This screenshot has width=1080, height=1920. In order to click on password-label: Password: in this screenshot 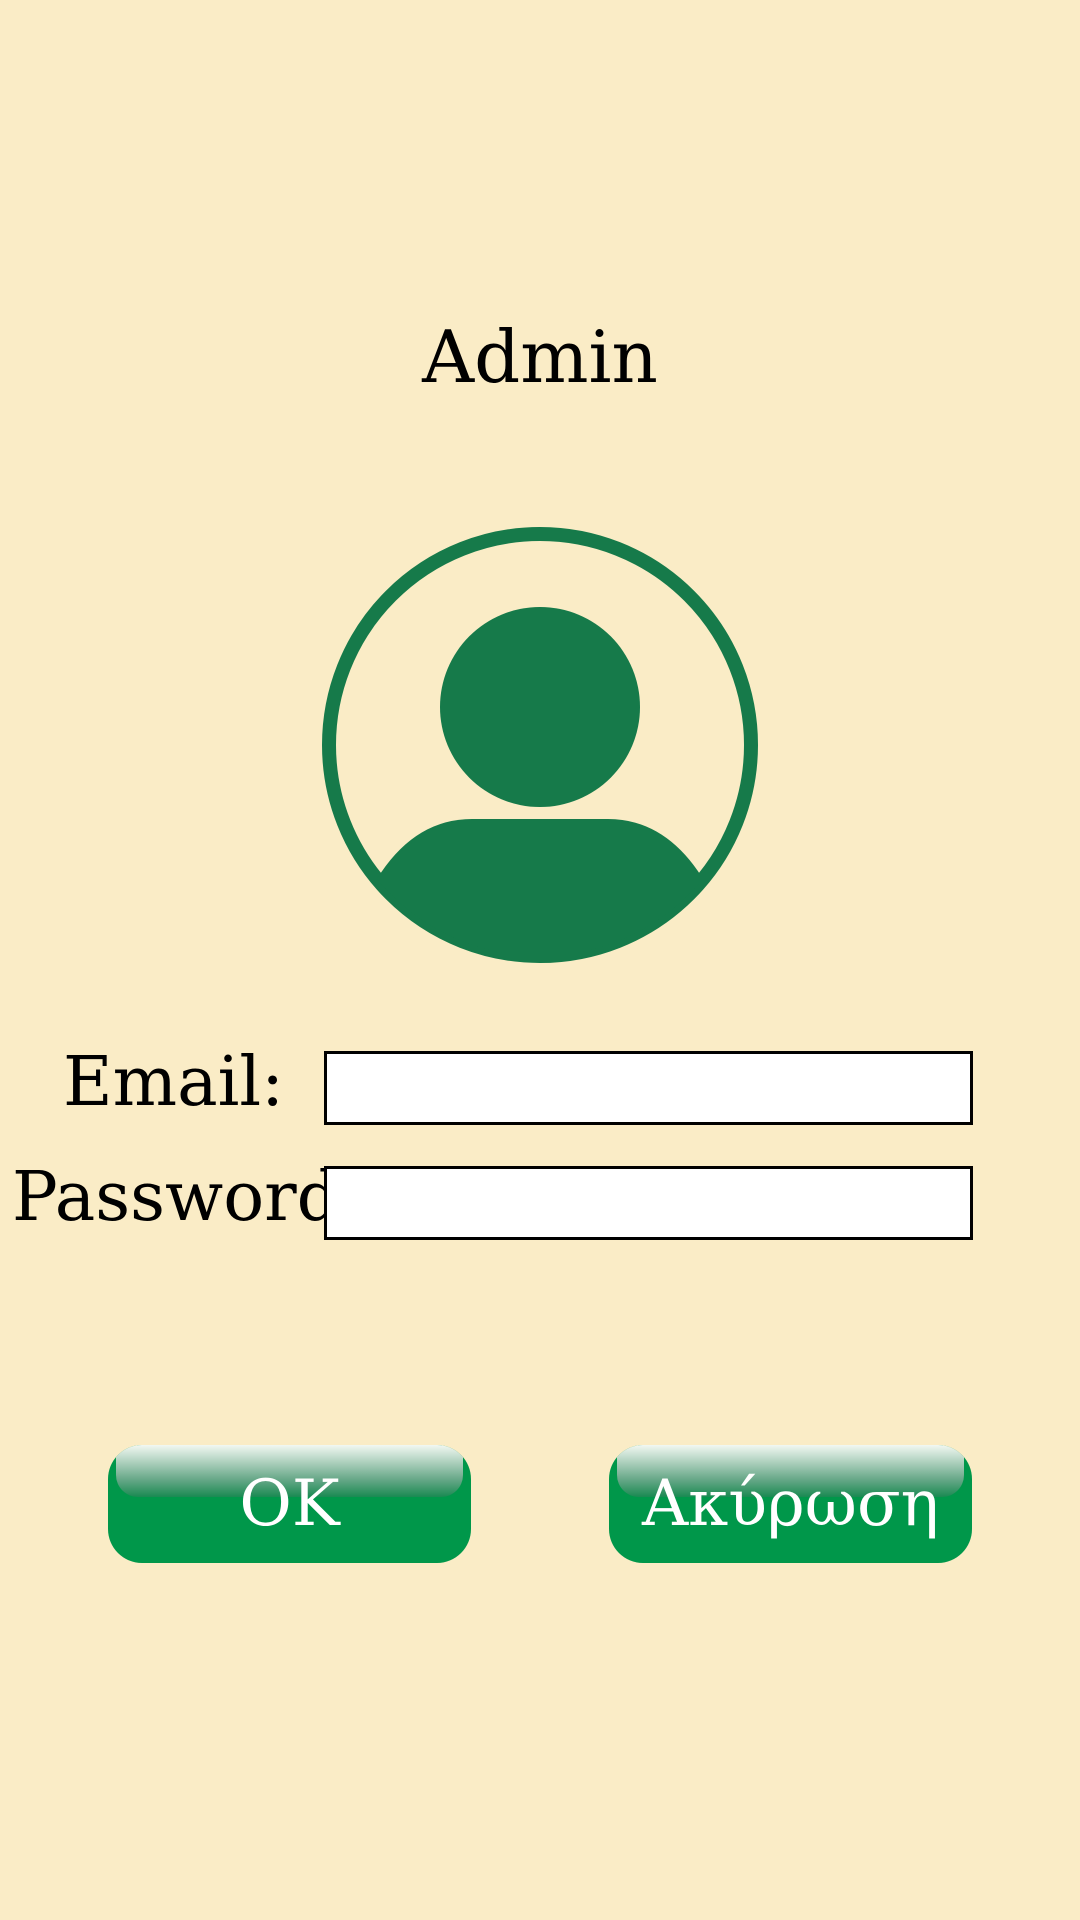, I will do `click(188, 1197)`.